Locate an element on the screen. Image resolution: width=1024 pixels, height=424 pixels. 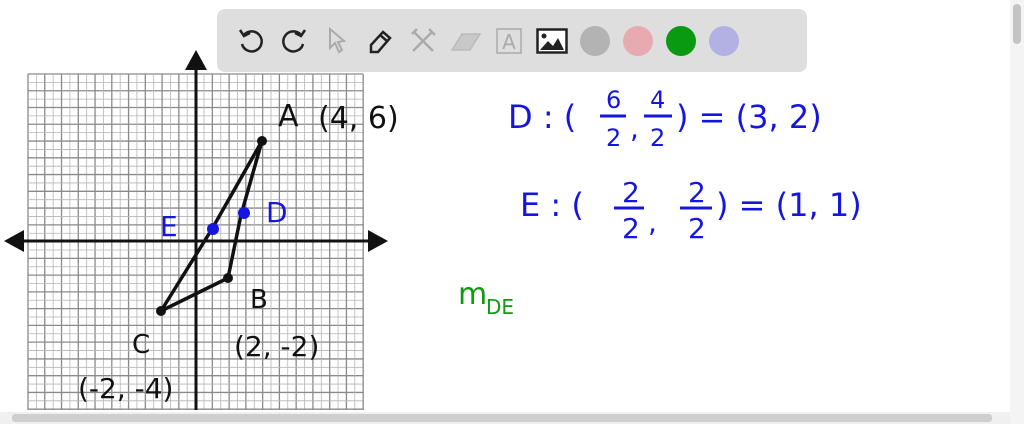
point-b is located at coordinates (228, 278).